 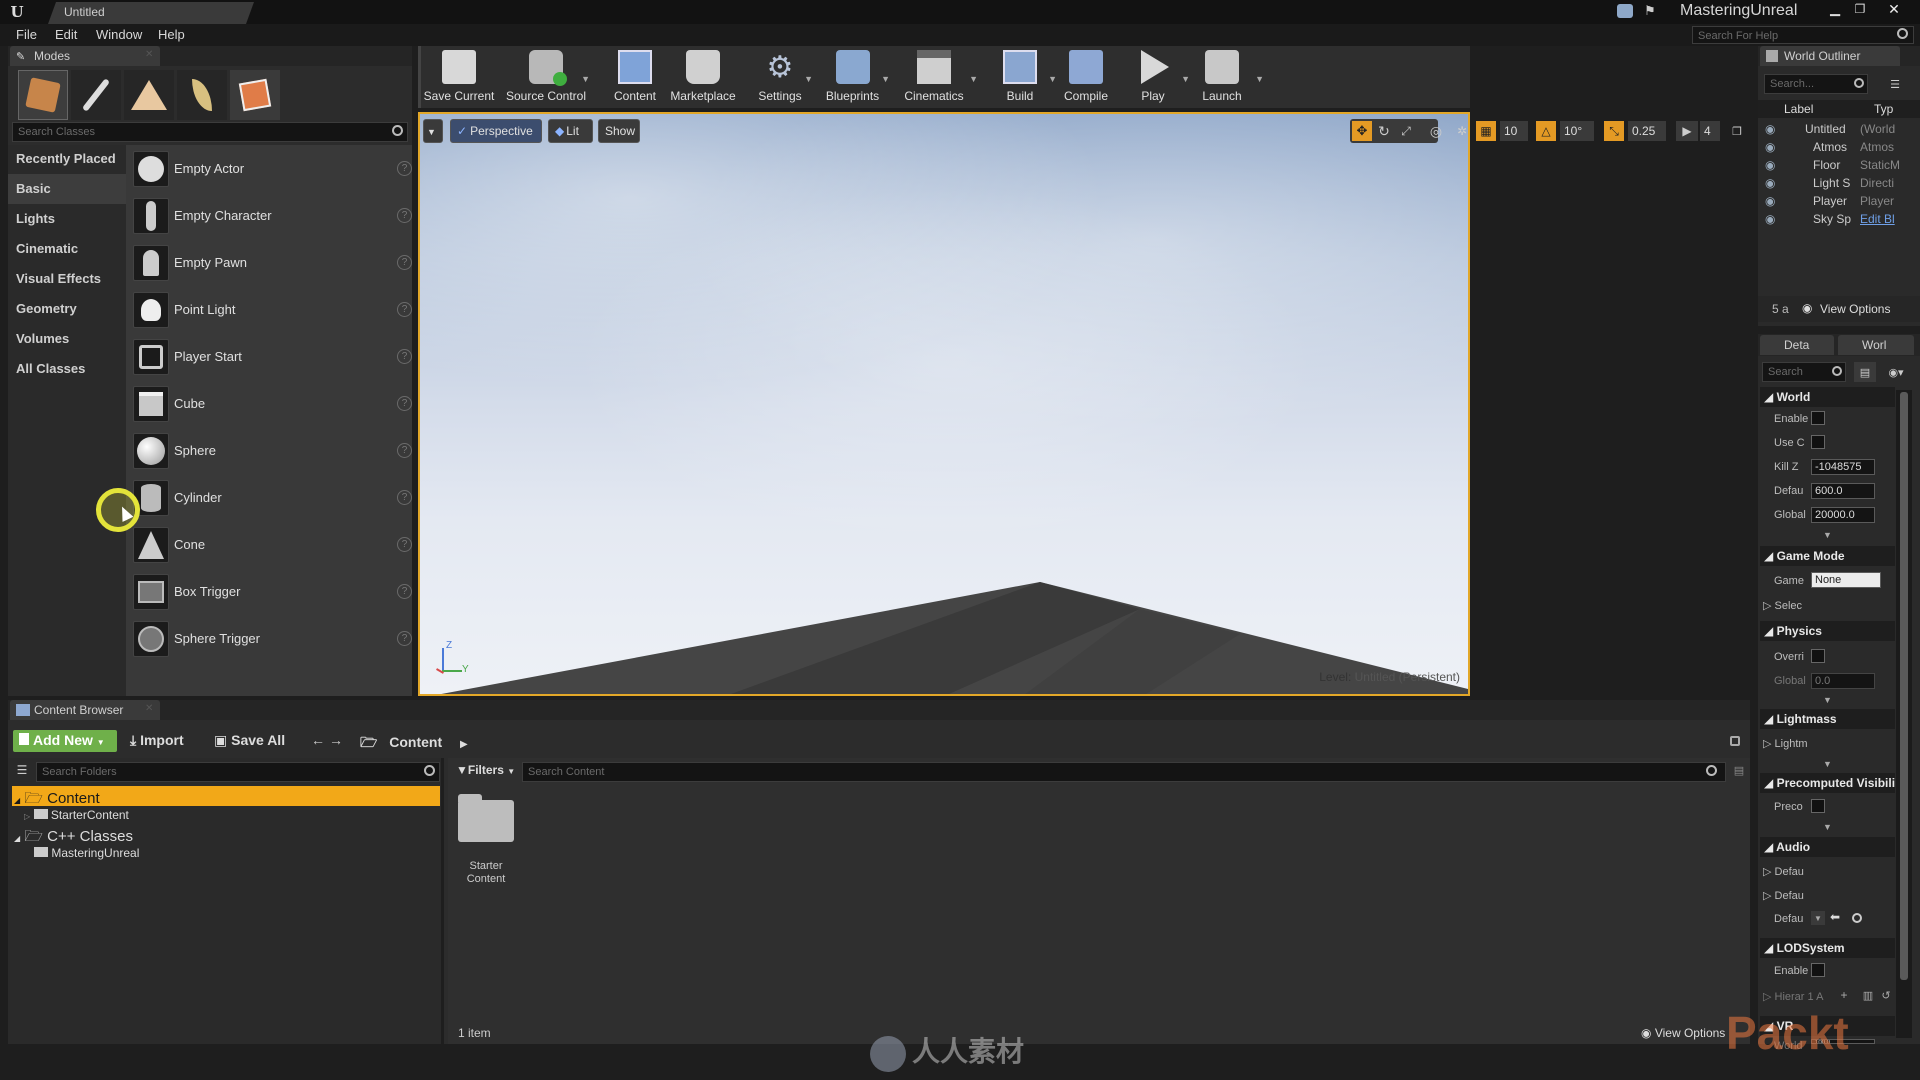 What do you see at coordinates (42, 338) in the screenshot?
I see `category-volumes: Volumes` at bounding box center [42, 338].